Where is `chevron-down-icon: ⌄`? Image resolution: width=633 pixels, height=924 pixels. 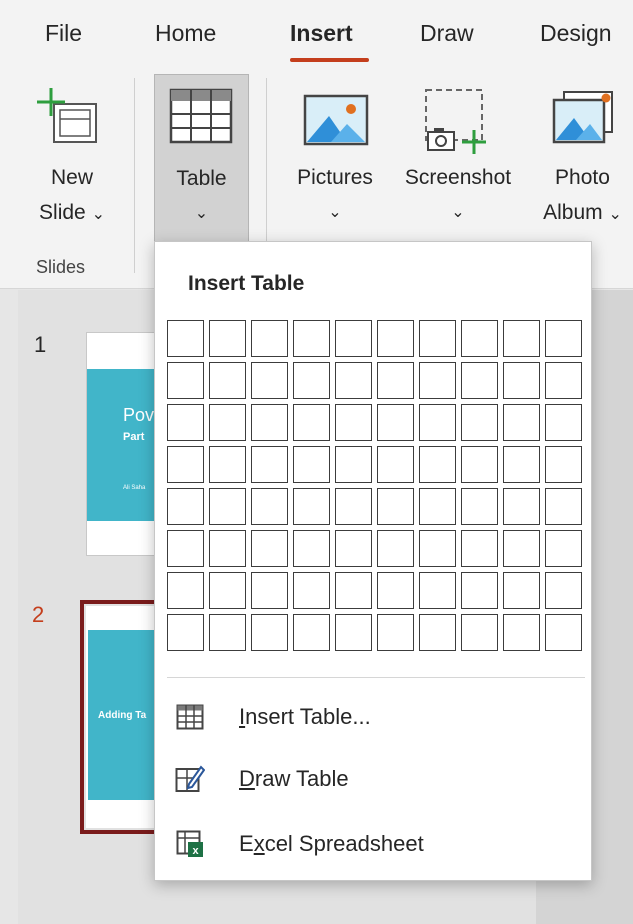
chevron-down-icon: ⌄ is located at coordinates (615, 214).